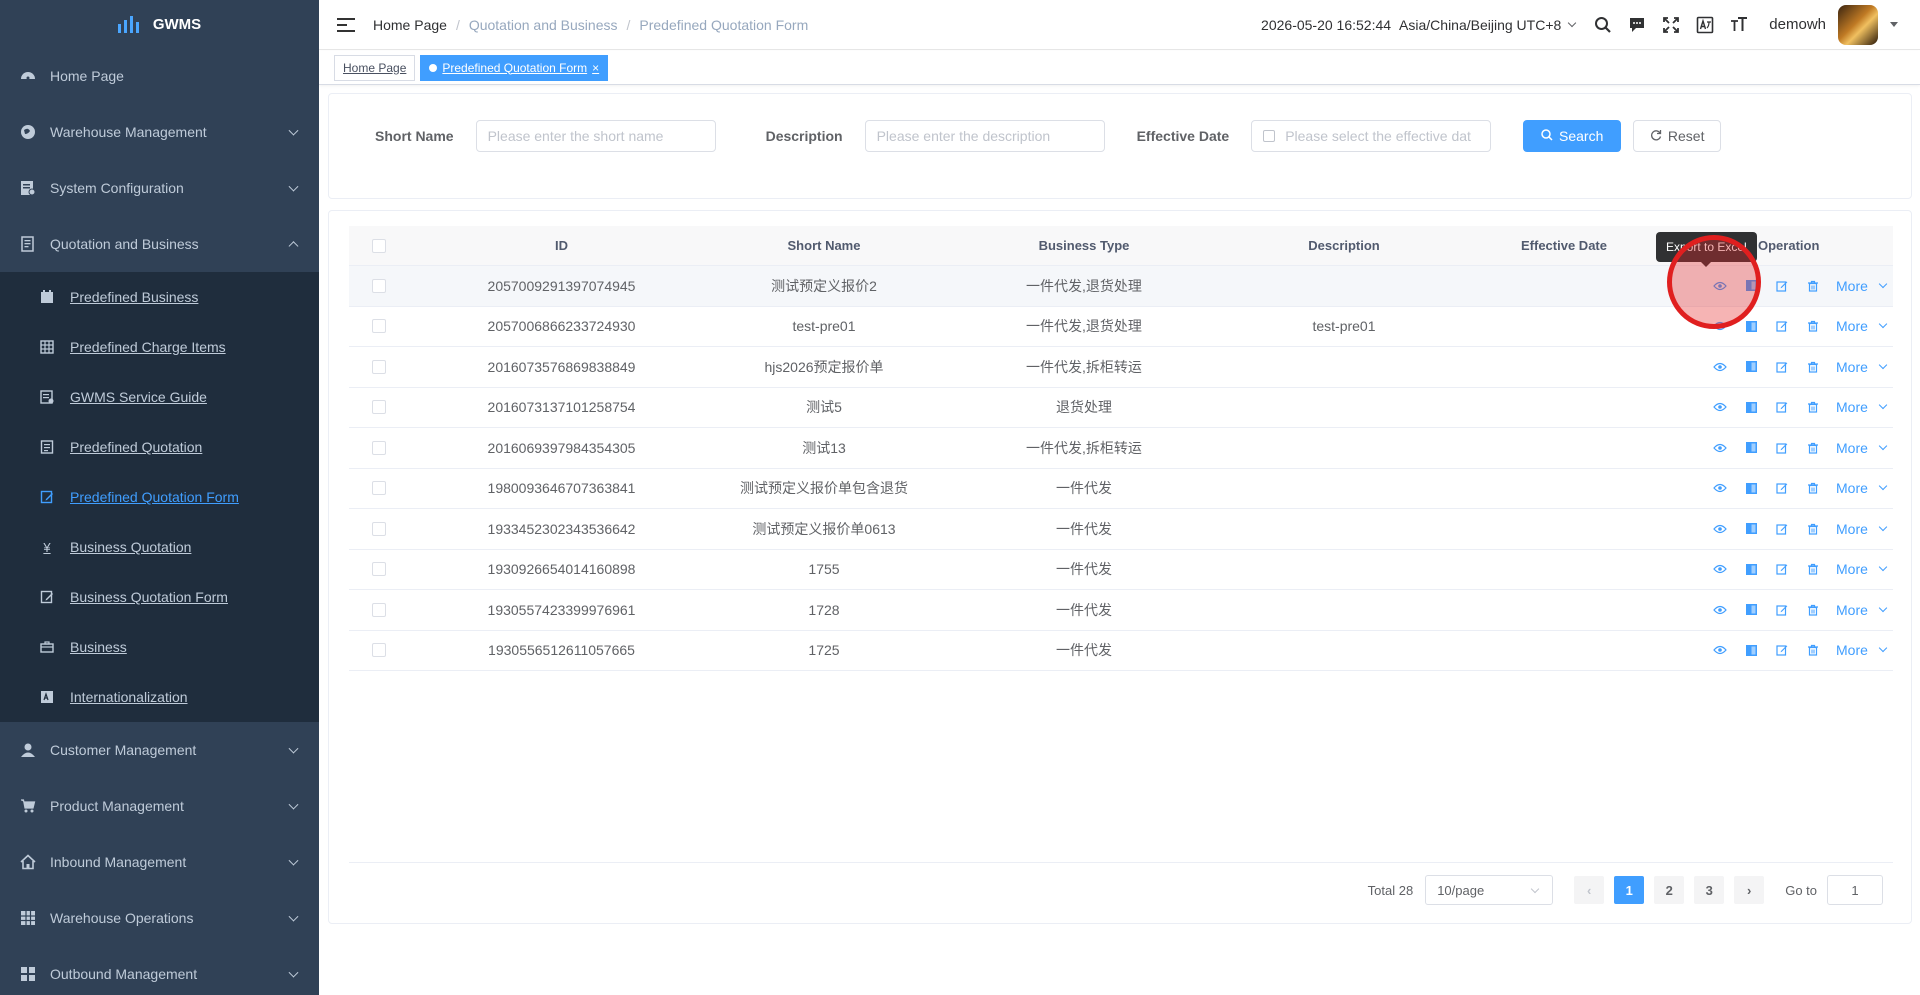 The height and width of the screenshot is (995, 1920). What do you see at coordinates (159, 647) in the screenshot?
I see `sidebar-subitem-business: Business` at bounding box center [159, 647].